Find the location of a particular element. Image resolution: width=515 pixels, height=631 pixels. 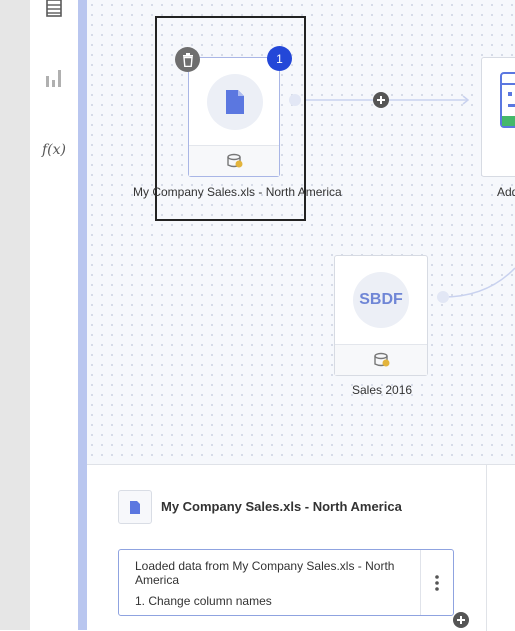

panel-divider is located at coordinates (82, 315).